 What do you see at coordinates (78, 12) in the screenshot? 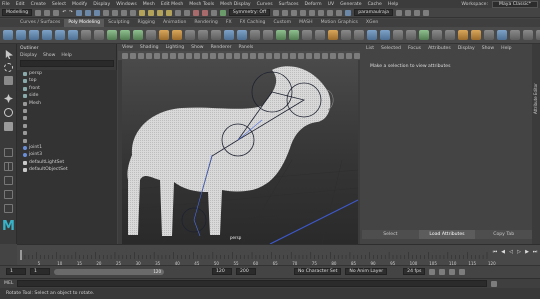
I see `select-hierarchy-icon` at bounding box center [78, 12].